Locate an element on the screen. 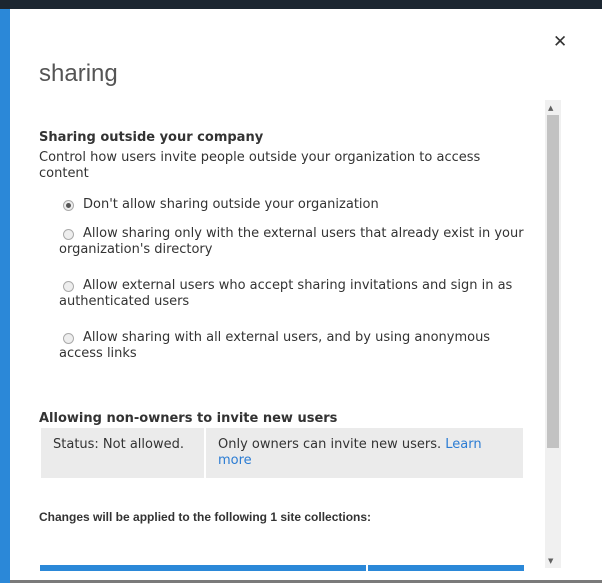 The width and height of the screenshot is (602, 583). section-heading-invite: Allowing non-owners to invite new users is located at coordinates (188, 418).